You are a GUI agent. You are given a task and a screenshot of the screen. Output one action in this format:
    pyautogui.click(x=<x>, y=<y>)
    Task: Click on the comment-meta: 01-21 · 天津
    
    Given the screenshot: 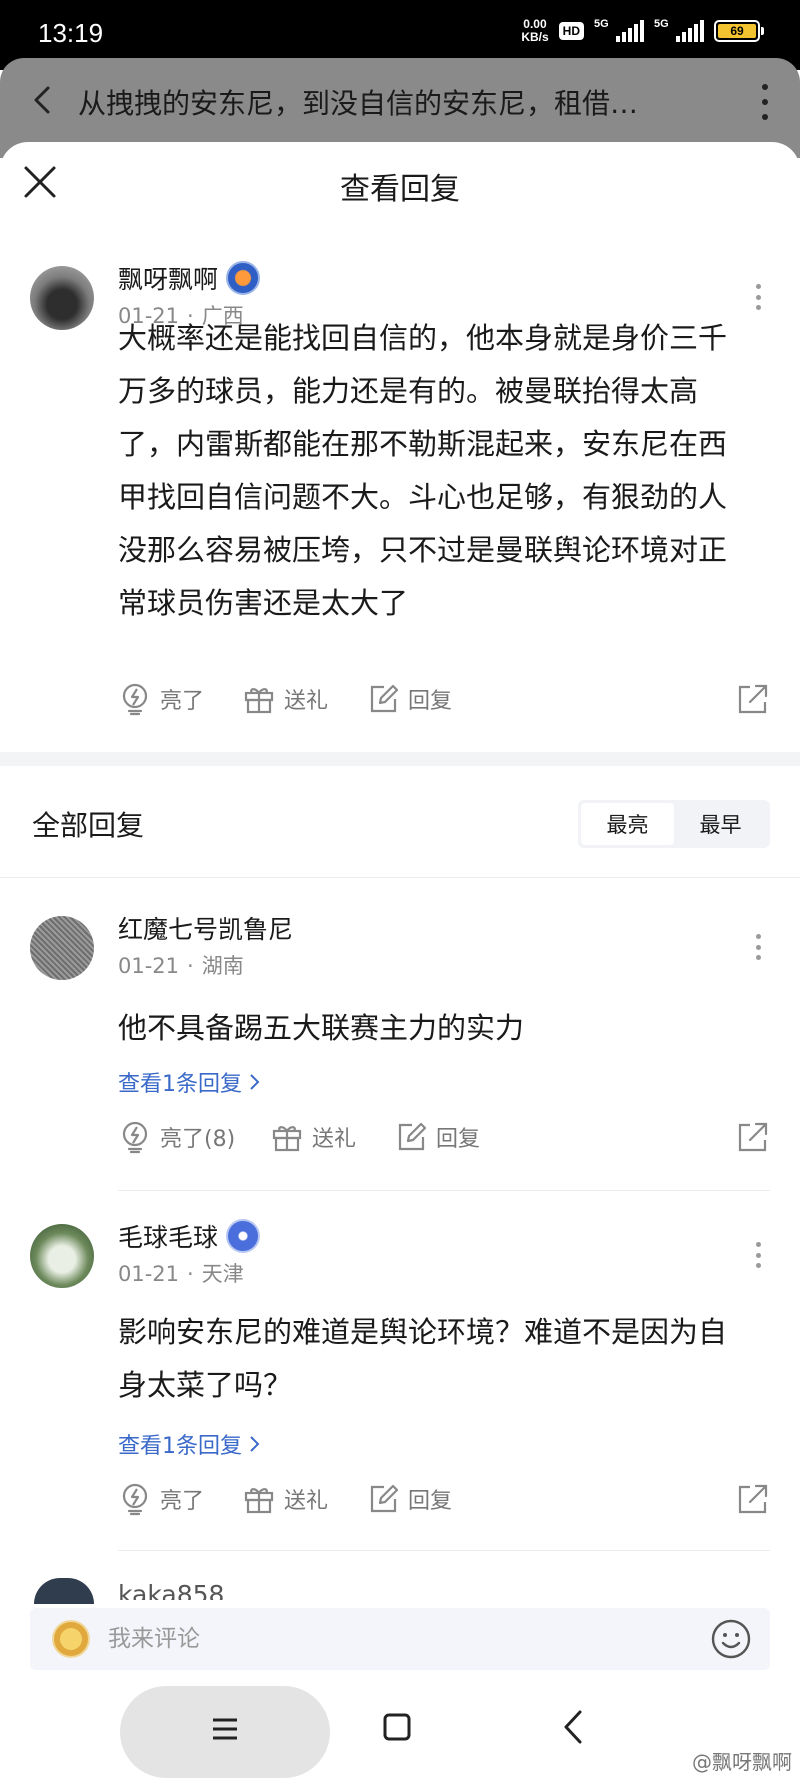 What is the action you would take?
    pyautogui.click(x=181, y=1273)
    